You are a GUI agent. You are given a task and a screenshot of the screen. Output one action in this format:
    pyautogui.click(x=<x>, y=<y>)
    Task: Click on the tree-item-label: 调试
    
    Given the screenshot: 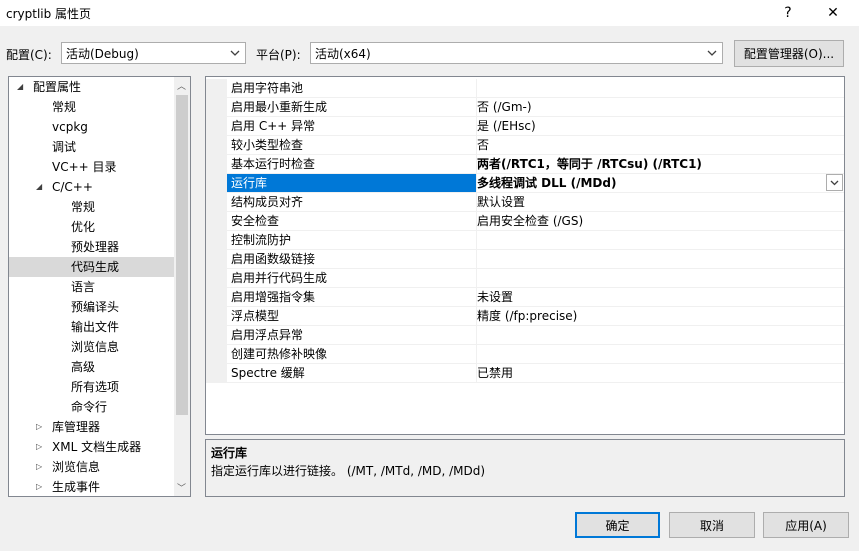 What is the action you would take?
    pyautogui.click(x=64, y=147)
    